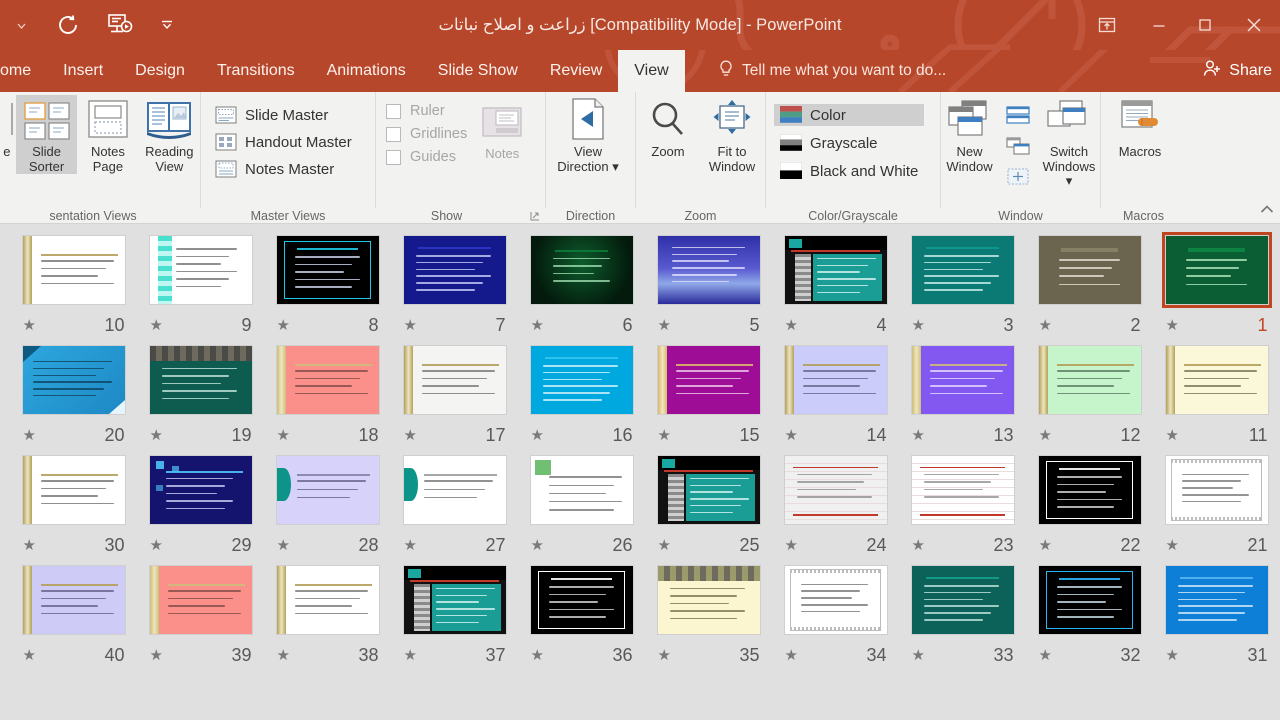 The image size is (1280, 720). What do you see at coordinates (588, 134) in the screenshot?
I see `view-direction-button: View Direction ▾` at bounding box center [588, 134].